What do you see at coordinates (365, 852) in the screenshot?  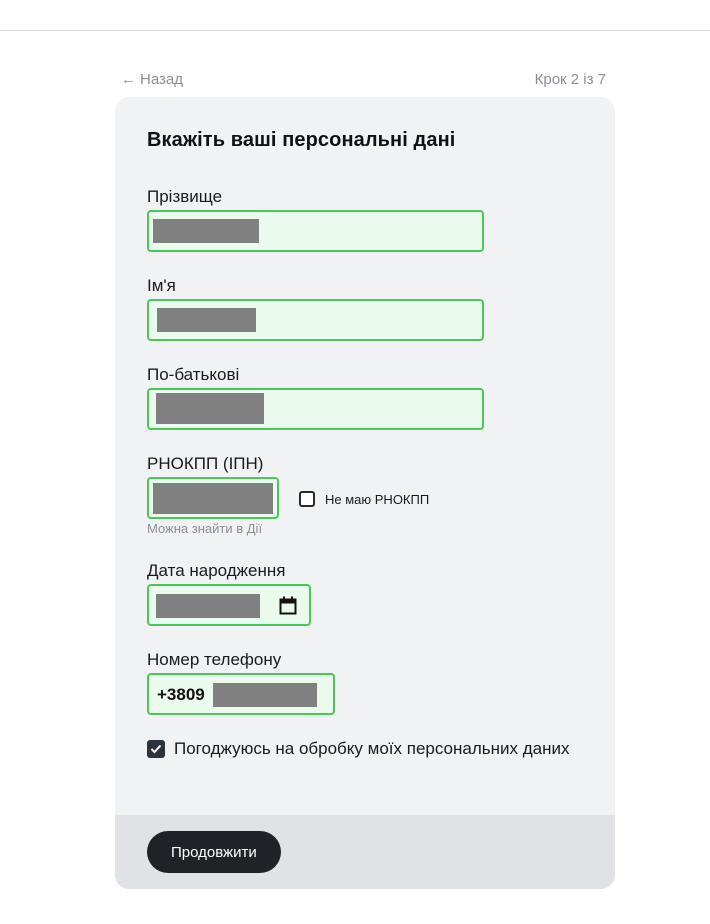 I see `form-footer: Продовжити` at bounding box center [365, 852].